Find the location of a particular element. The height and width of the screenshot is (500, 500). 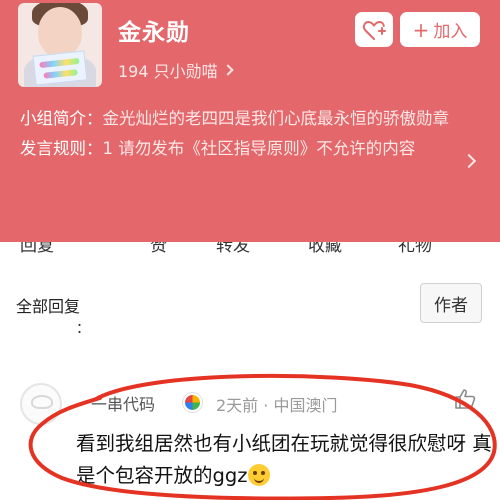

multicolor-badge-icon is located at coordinates (192, 402).